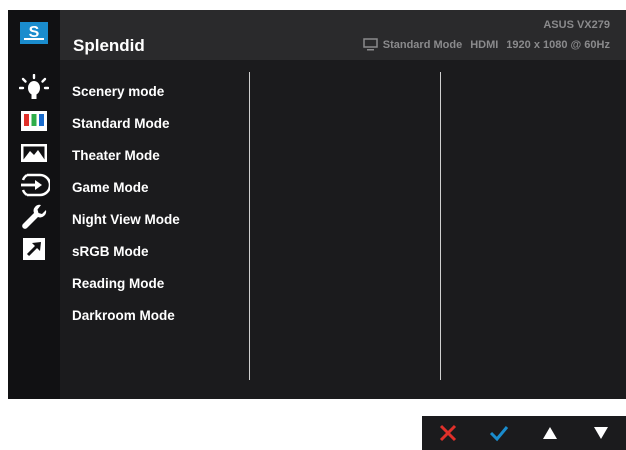 The height and width of the screenshot is (450, 626). Describe the element at coordinates (162, 322) in the screenshot. I see `menu-item-darkroom-mode: Darkroom Mode` at that location.